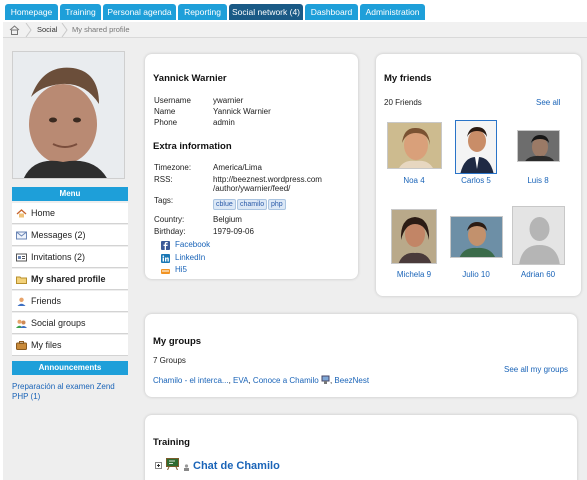 This screenshot has height=480, width=587. What do you see at coordinates (58, 323) in the screenshot?
I see `sidebar-item-label: Social groups` at bounding box center [58, 323].